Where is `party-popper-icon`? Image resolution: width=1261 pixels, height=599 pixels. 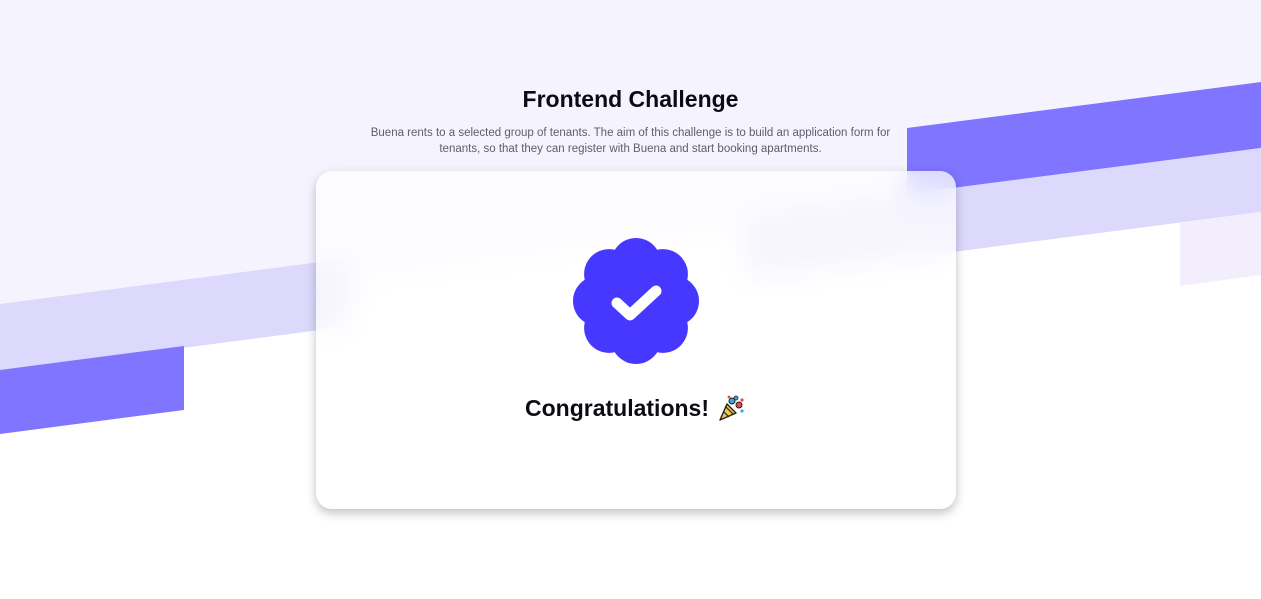 party-popper-icon is located at coordinates (731, 408).